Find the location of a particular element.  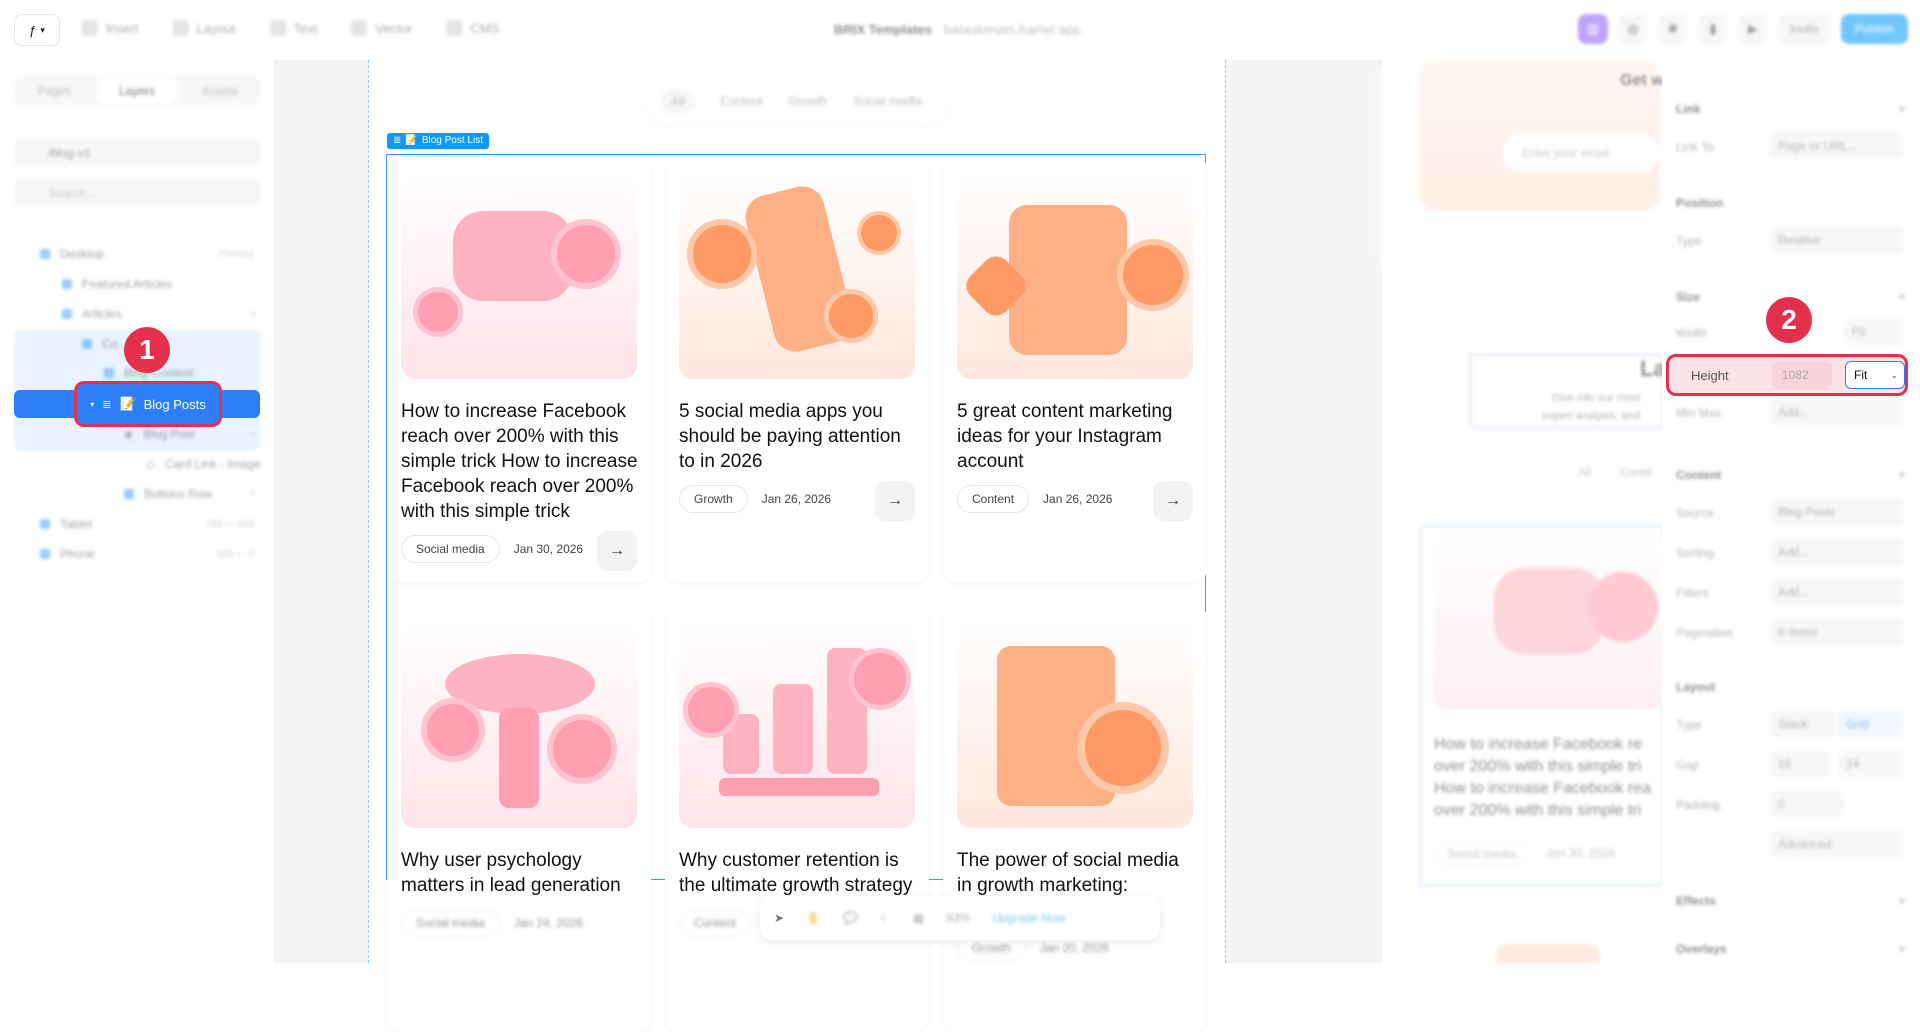

layer-blog-posts: ▾ ≣ 📝 Blog Posts is located at coordinates (148, 404).